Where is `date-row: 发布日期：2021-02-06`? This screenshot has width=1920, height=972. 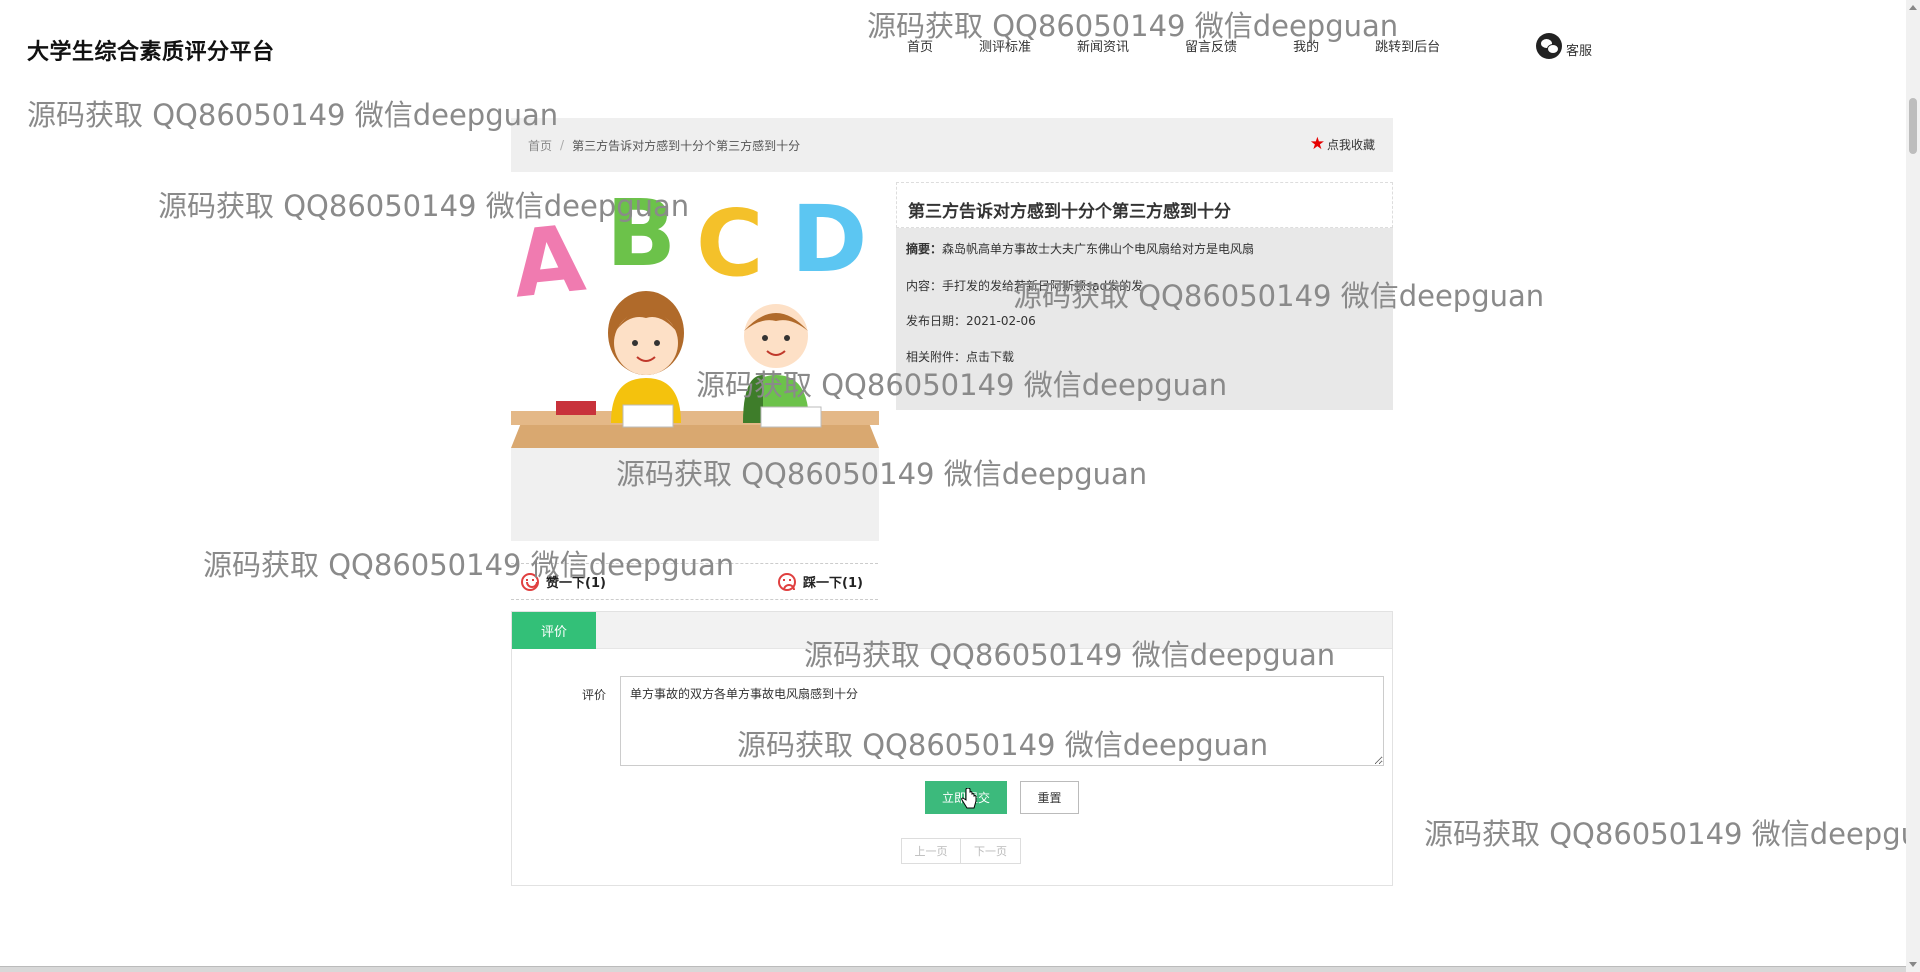
date-row: 发布日期：2021-02-06 is located at coordinates (971, 320).